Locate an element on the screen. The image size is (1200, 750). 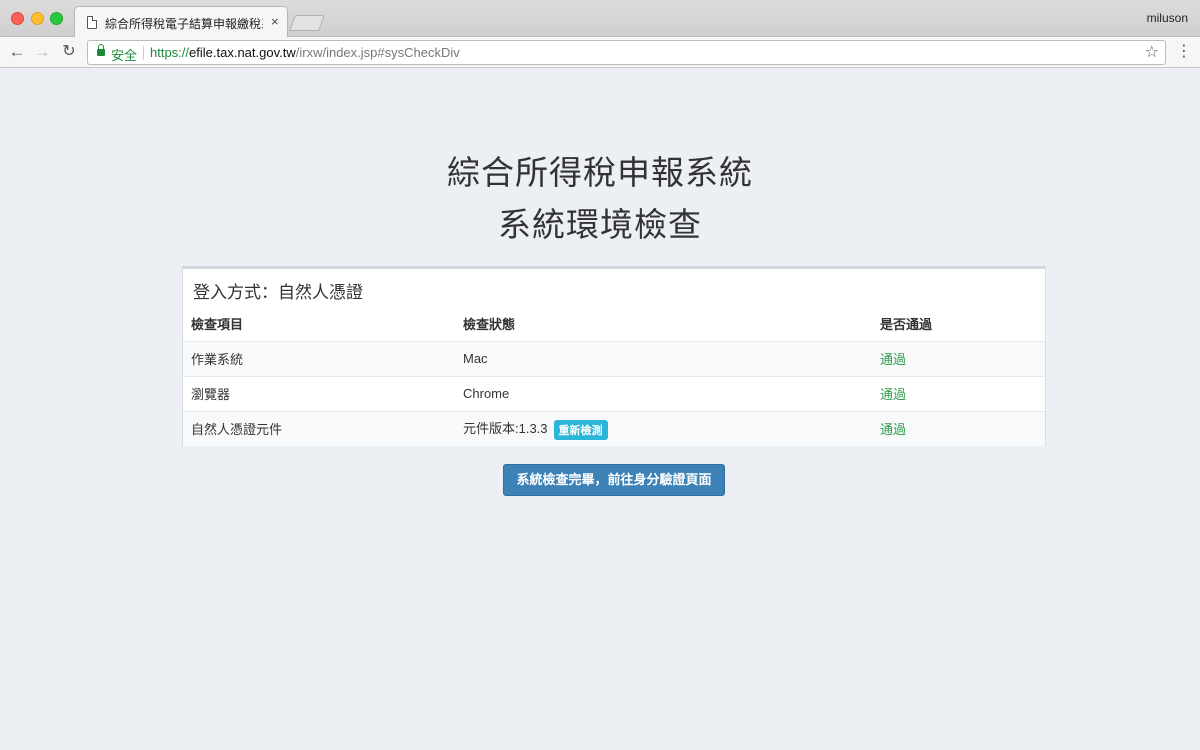
profile-name: miluson is located at coordinates (1167, 18).